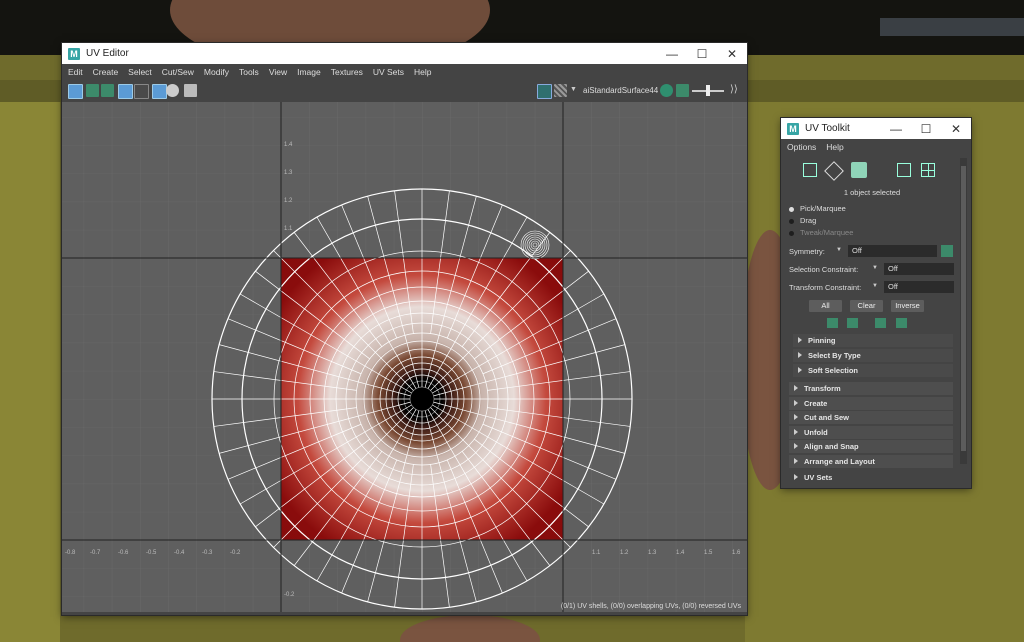 This screenshot has width=1024, height=642. I want to click on face-mode-icon, so click(859, 170).